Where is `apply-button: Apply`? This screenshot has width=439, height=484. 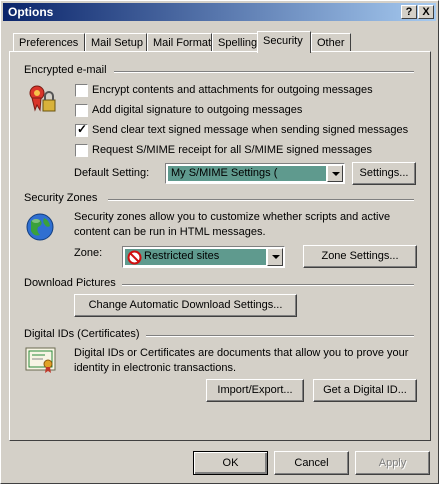
apply-button: Apply is located at coordinates (392, 463).